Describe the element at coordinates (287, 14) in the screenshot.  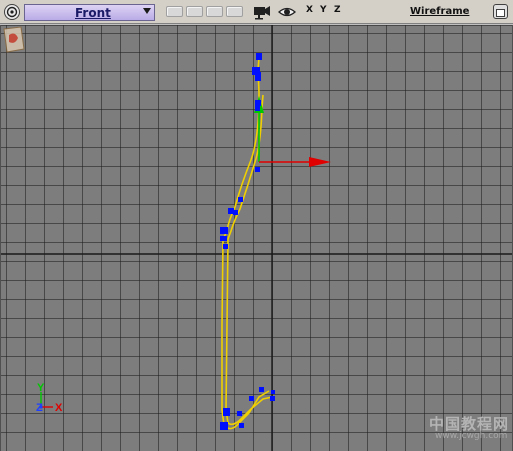
I see `eye-icon` at that location.